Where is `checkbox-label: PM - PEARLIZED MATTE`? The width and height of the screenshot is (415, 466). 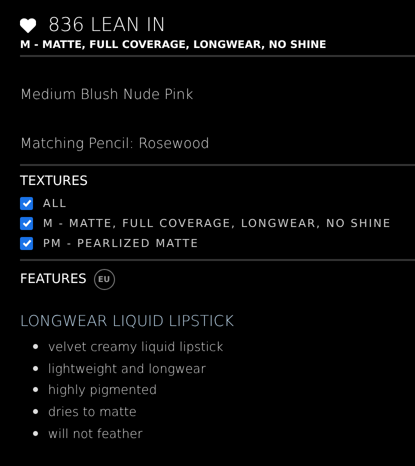 checkbox-label: PM - PEARLIZED MATTE is located at coordinates (121, 243).